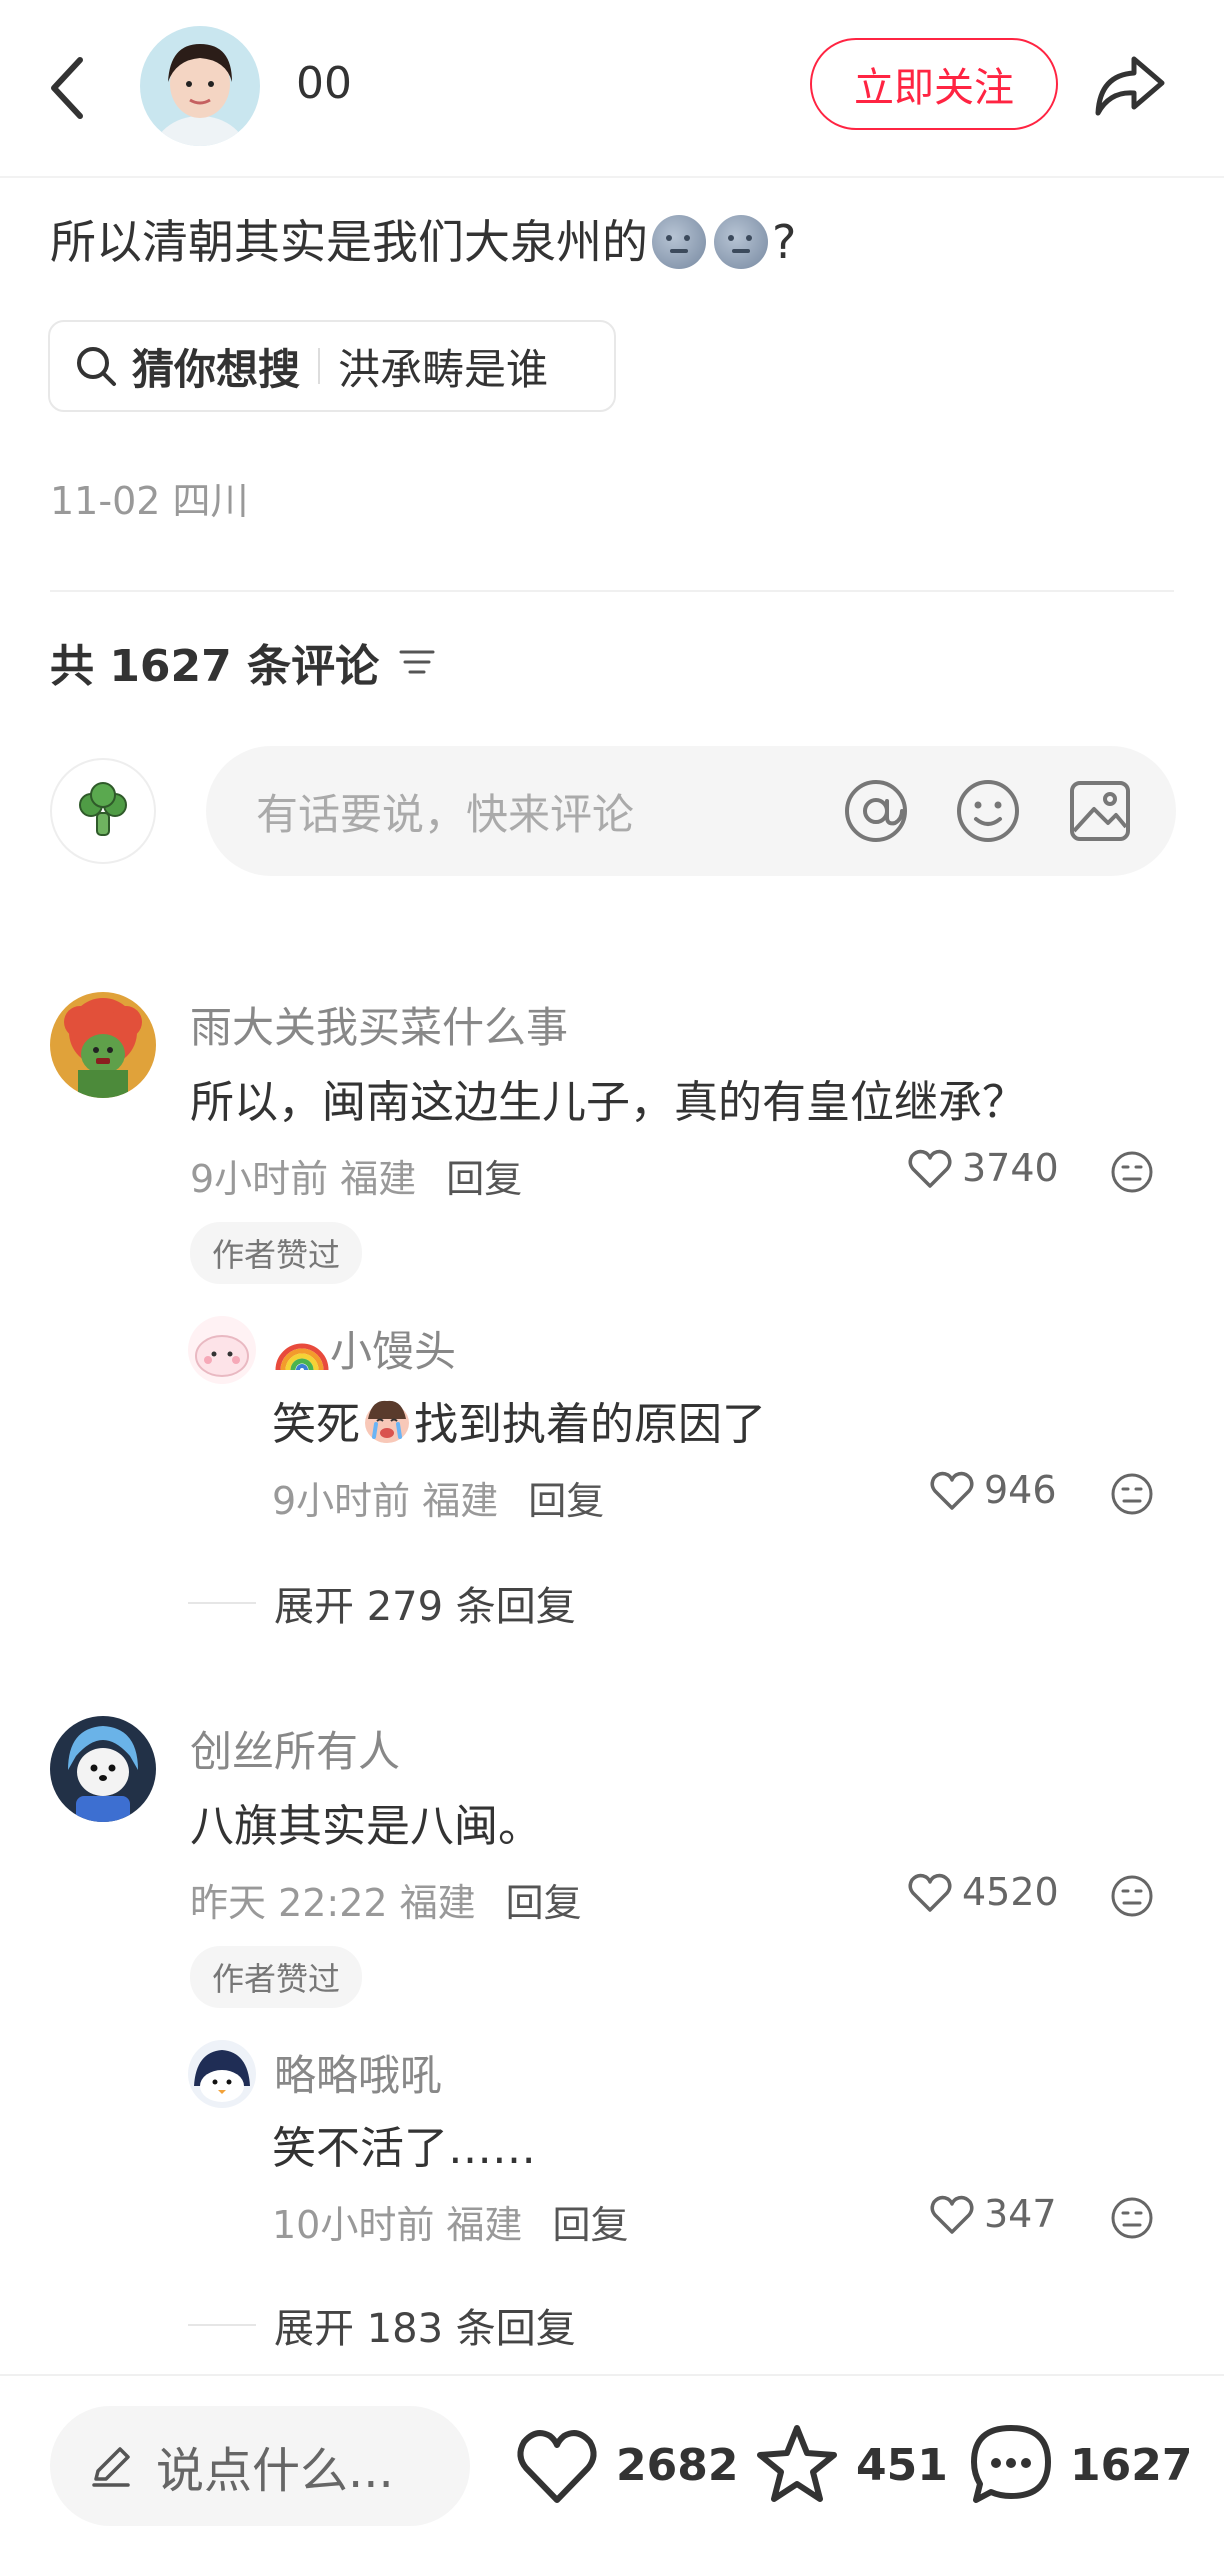 Image resolution: width=1224 pixels, height=2554 pixels. What do you see at coordinates (96, 366) in the screenshot?
I see `search-icon` at bounding box center [96, 366].